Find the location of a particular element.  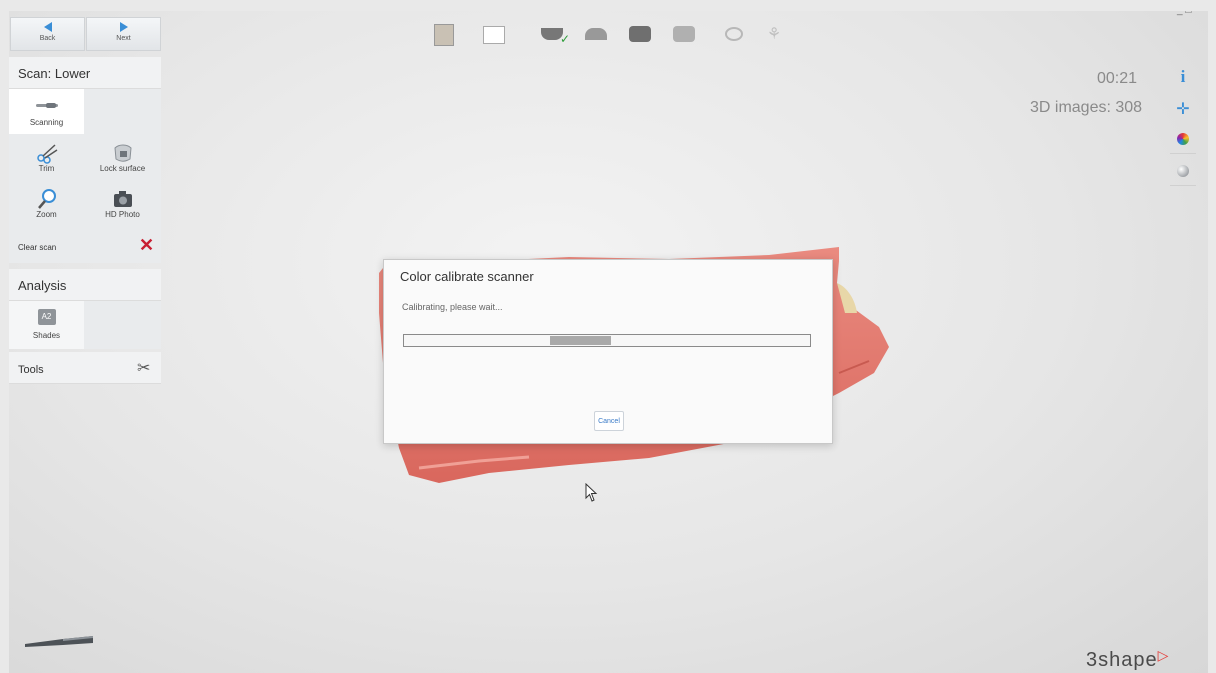

scan-upper-icon is located at coordinates (596, 34).